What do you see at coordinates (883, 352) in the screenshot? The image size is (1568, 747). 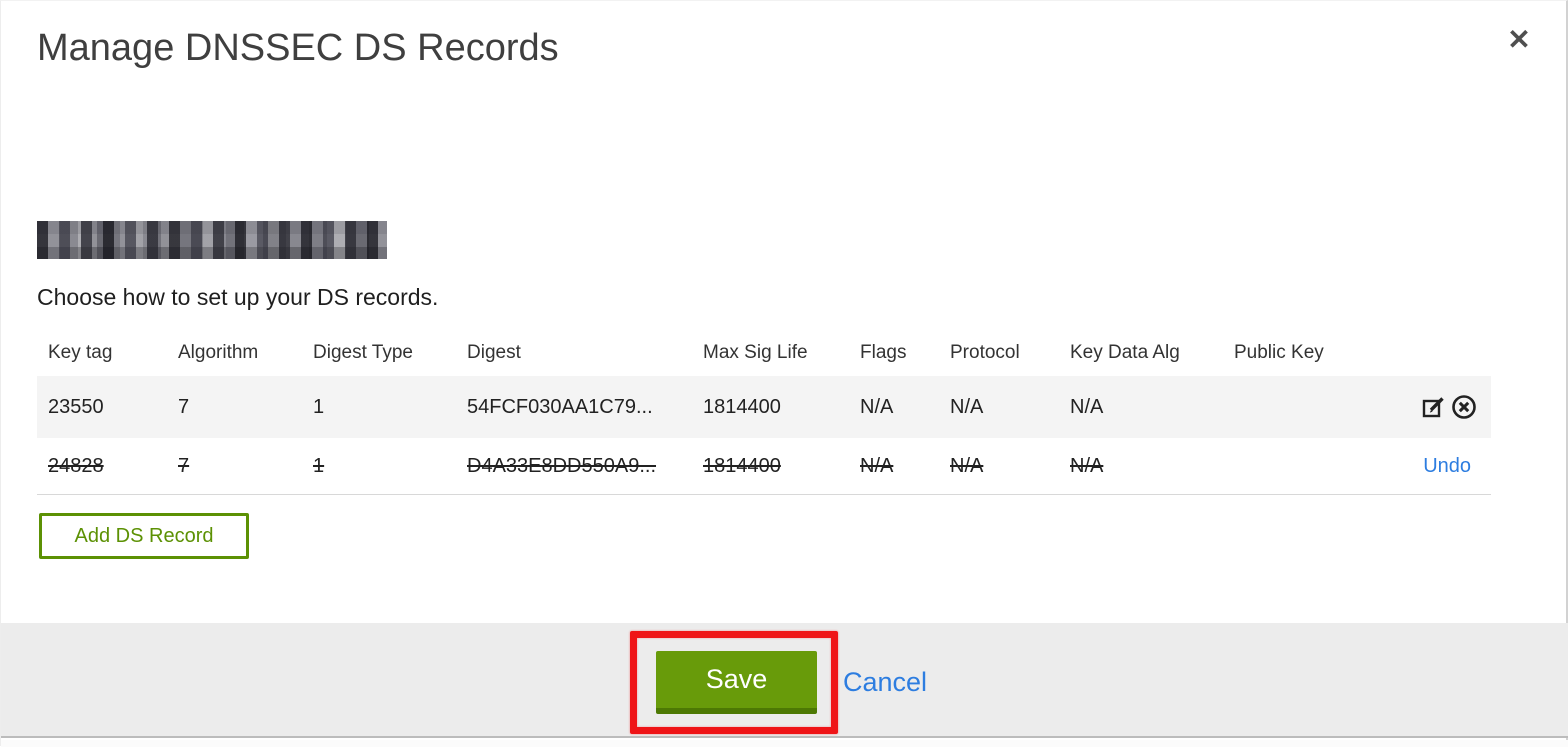 I see `column-header-flags: Flags` at bounding box center [883, 352].